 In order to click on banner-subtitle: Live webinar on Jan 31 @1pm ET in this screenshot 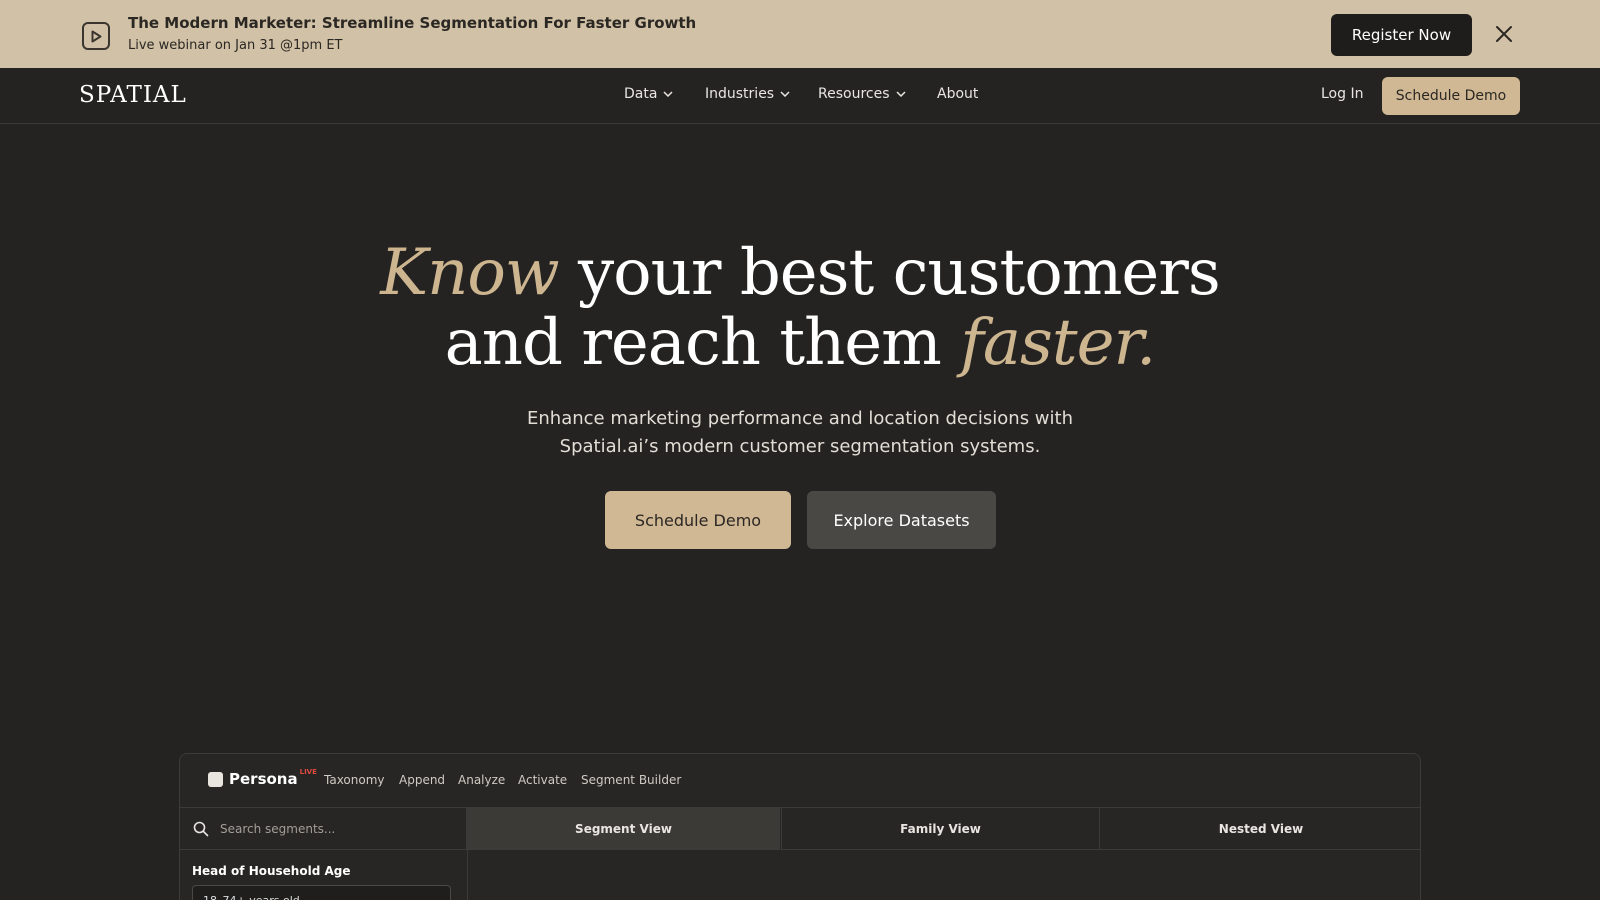, I will do `click(235, 45)`.